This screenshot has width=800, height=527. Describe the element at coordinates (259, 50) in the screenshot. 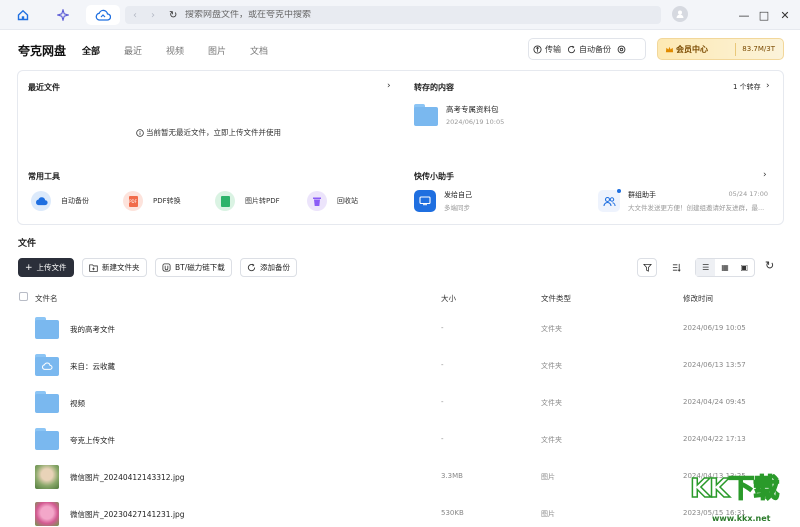

I see `tab-document: 文档` at that location.